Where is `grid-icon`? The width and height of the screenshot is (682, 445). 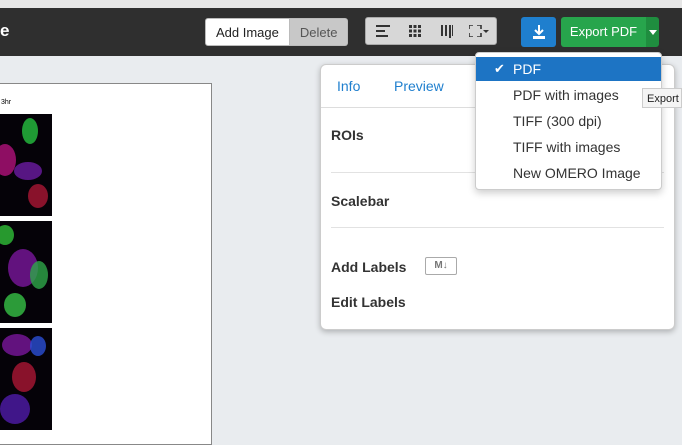
grid-icon is located at coordinates (415, 31).